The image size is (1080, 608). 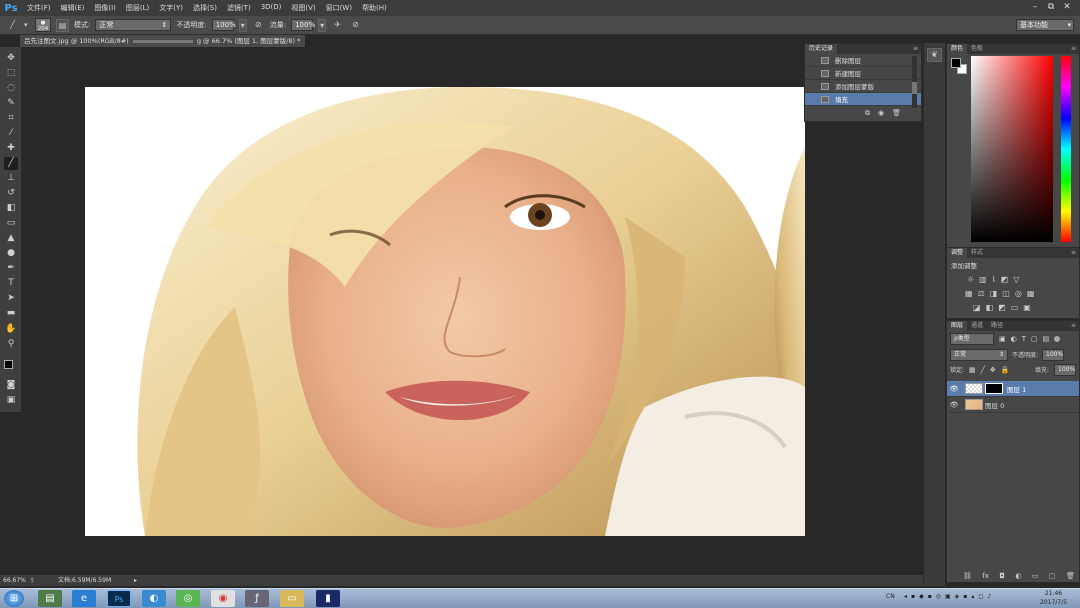 What do you see at coordinates (133, 25) in the screenshot?
I see `mode-select: 正常 ⇕` at bounding box center [133, 25].